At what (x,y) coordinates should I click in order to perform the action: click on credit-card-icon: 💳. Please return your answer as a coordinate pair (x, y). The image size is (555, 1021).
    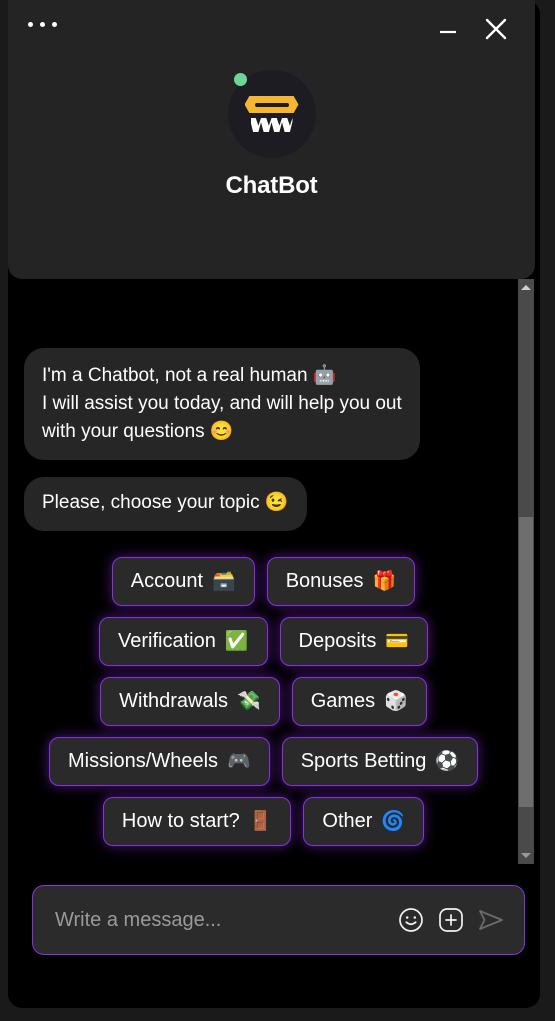
    Looking at the image, I should click on (397, 641).